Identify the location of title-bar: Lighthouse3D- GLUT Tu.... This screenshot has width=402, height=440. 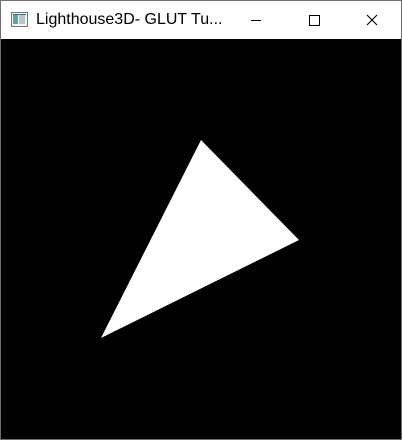
(201, 20).